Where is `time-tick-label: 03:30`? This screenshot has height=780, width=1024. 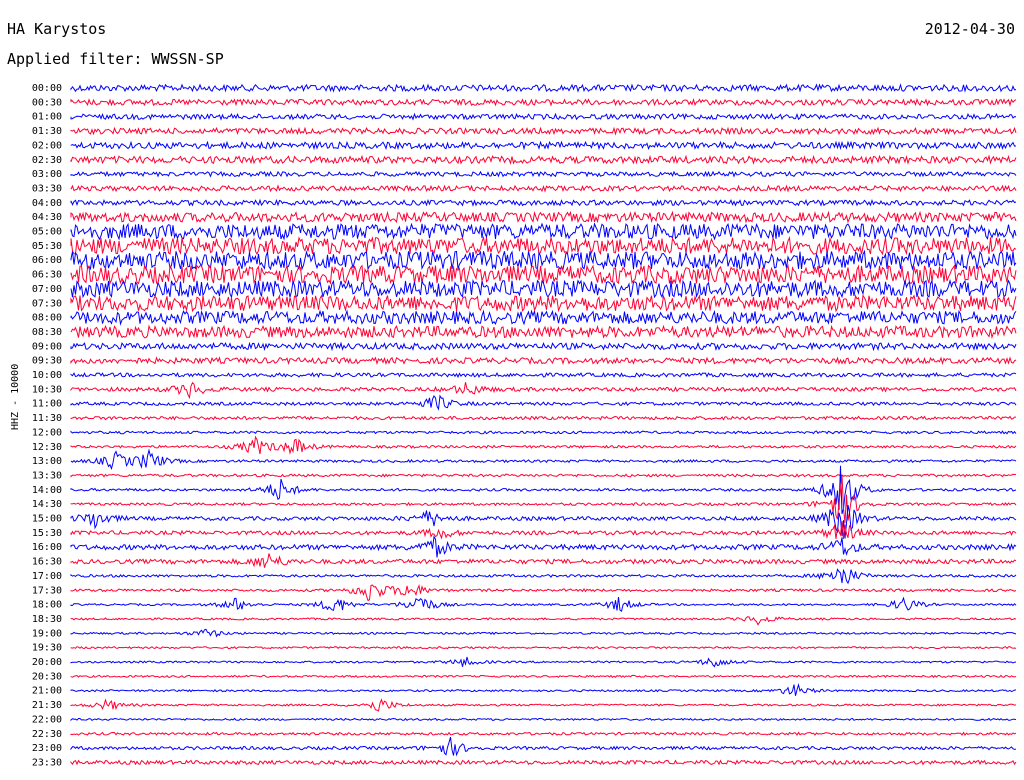 time-tick-label: 03:30 is located at coordinates (47, 188).